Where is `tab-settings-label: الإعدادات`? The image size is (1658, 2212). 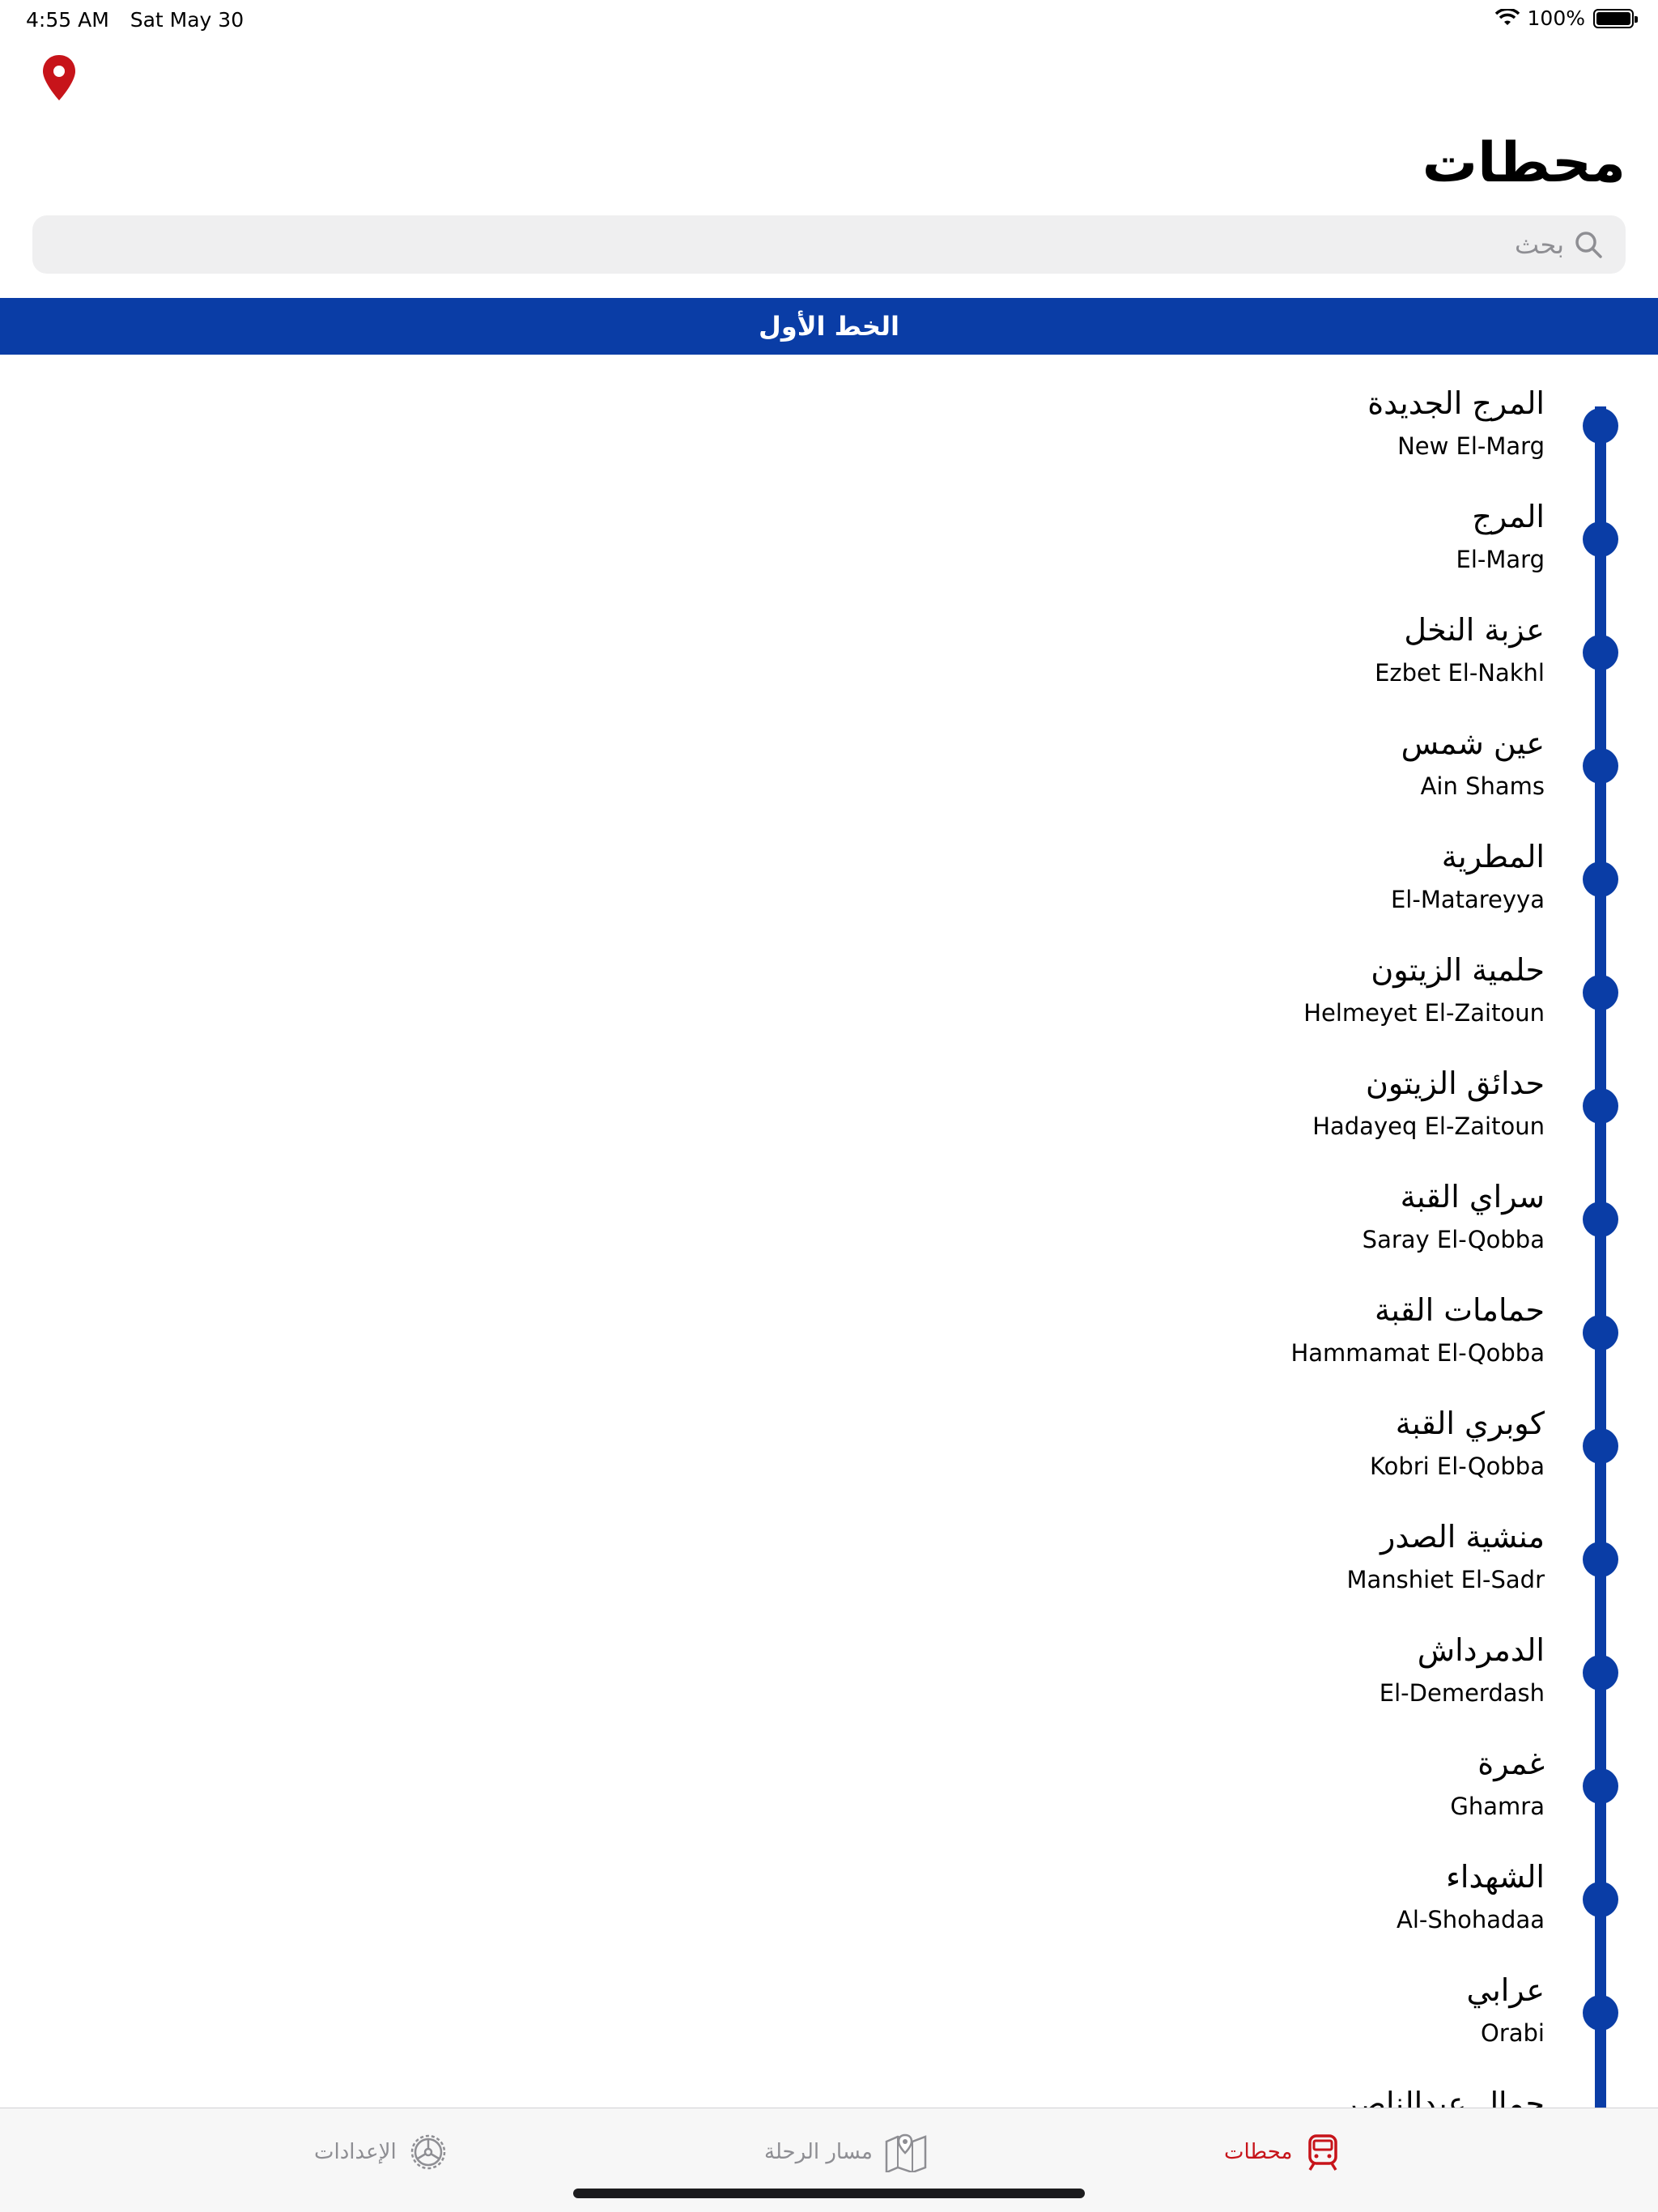
tab-settings-label: الإعدادات is located at coordinates (355, 2152).